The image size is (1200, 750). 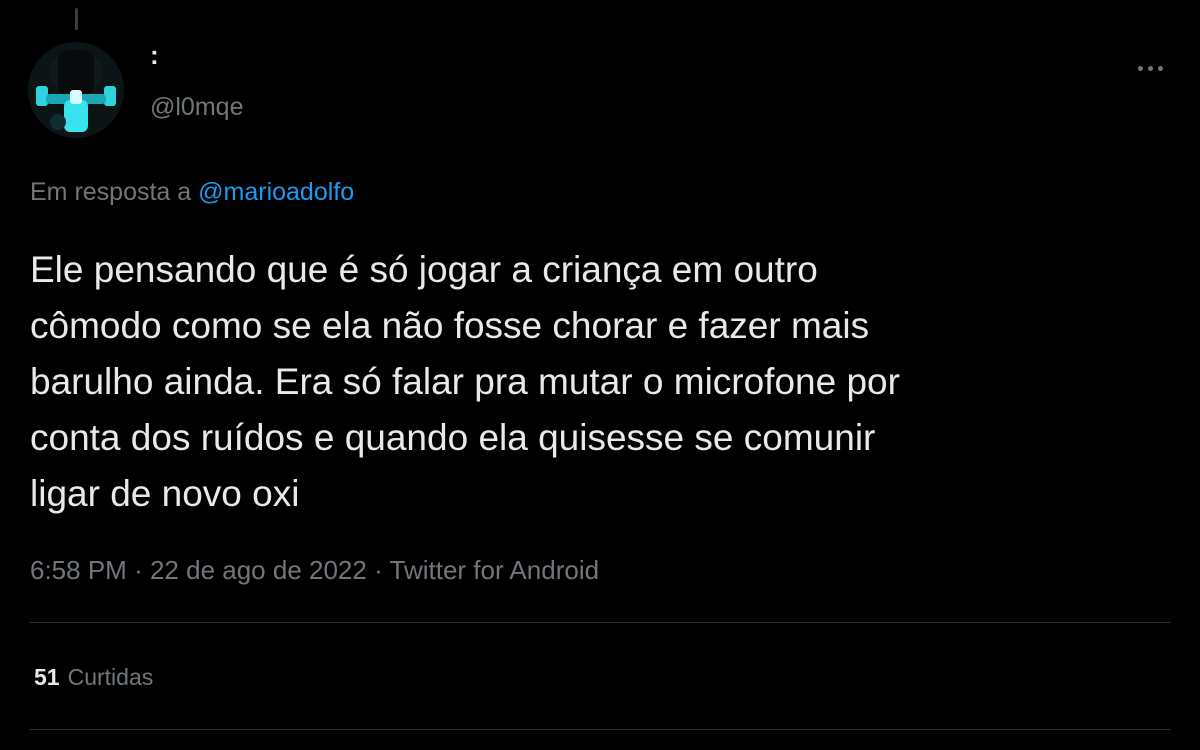 What do you see at coordinates (495, 570) in the screenshot?
I see `tweet-source: Twitter for Android` at bounding box center [495, 570].